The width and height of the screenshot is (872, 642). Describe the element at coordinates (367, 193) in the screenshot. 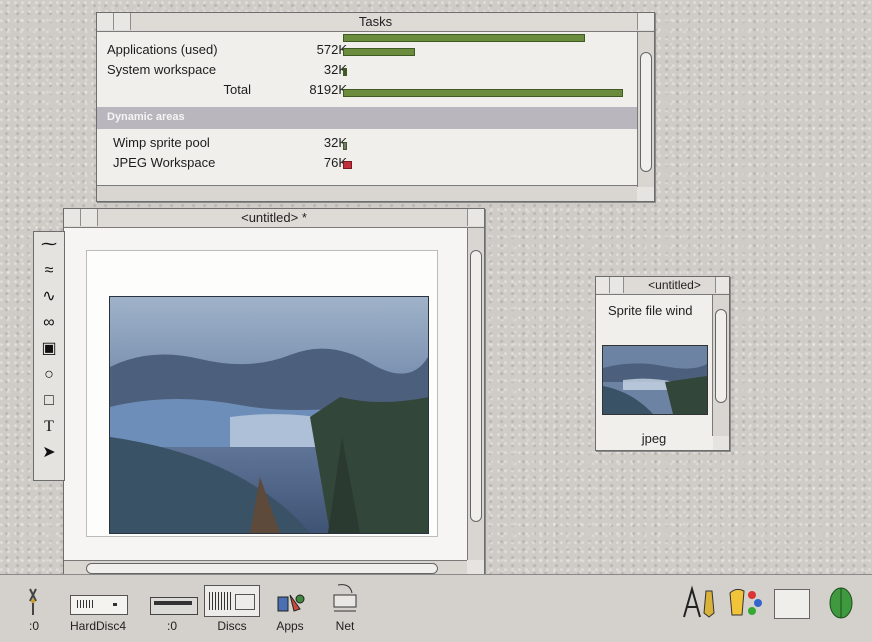

I see `horizontal-scrollbar` at that location.